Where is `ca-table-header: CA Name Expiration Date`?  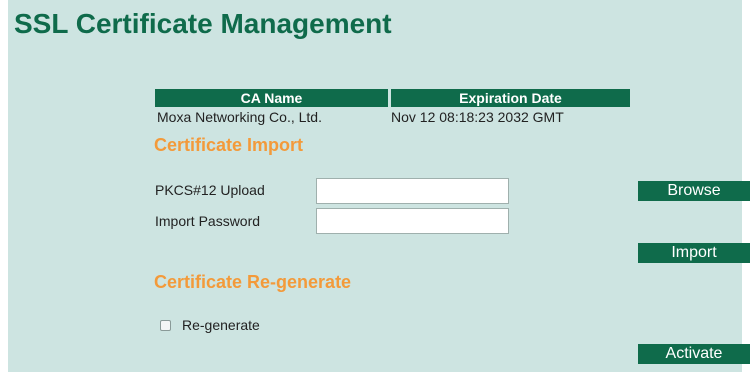 ca-table-header: CA Name Expiration Date is located at coordinates (392, 98).